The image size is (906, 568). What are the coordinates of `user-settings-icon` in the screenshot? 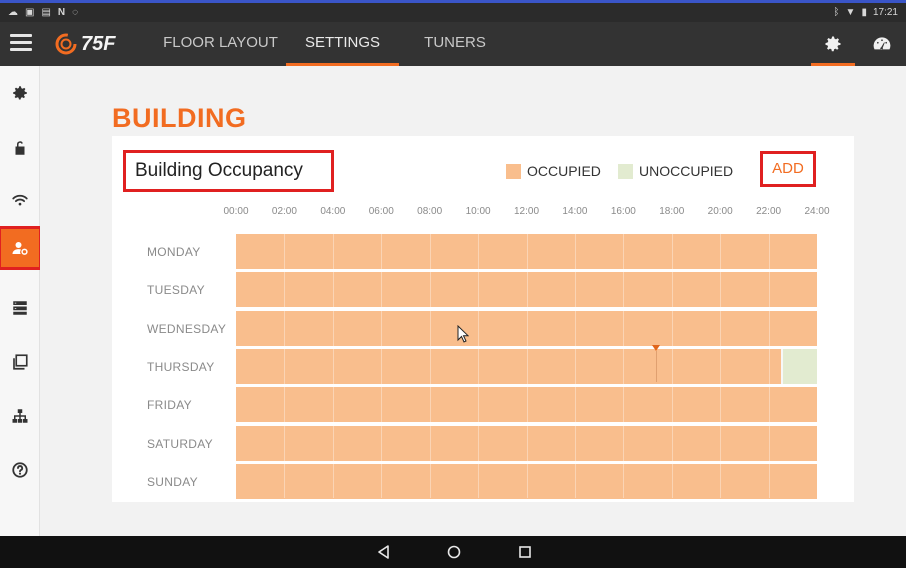 It's located at (20, 248).